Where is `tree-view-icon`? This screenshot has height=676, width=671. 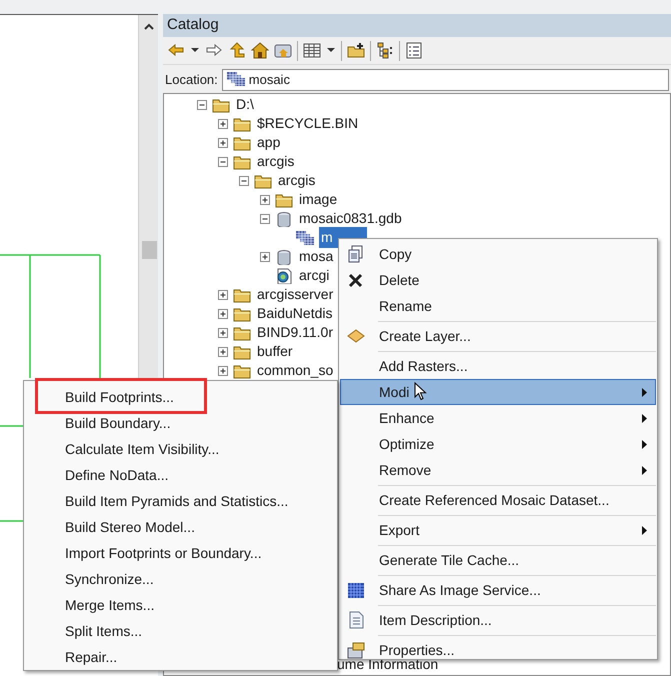 tree-view-icon is located at coordinates (385, 50).